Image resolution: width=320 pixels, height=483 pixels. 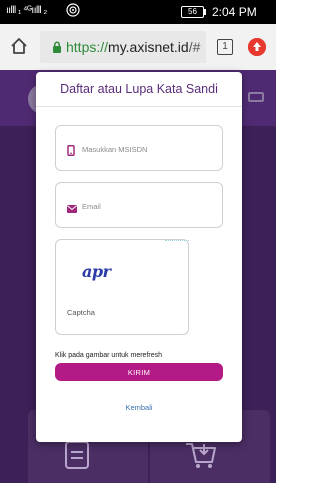 What do you see at coordinates (139, 407) in the screenshot?
I see `back-link: Kembali` at bounding box center [139, 407].